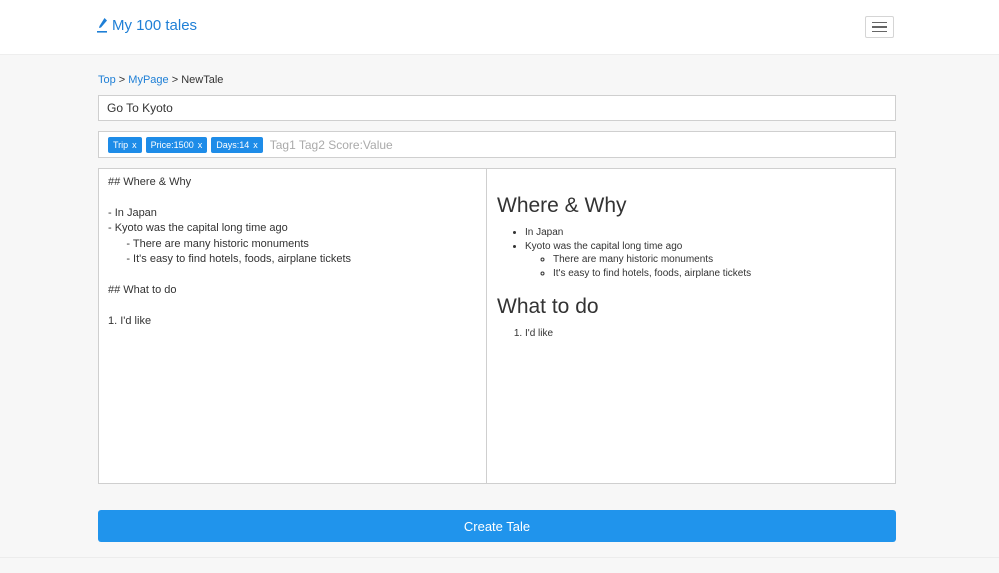 Image resolution: width=999 pixels, height=573 pixels. Describe the element at coordinates (233, 144) in the screenshot. I see `tag-label: Days:14` at that location.